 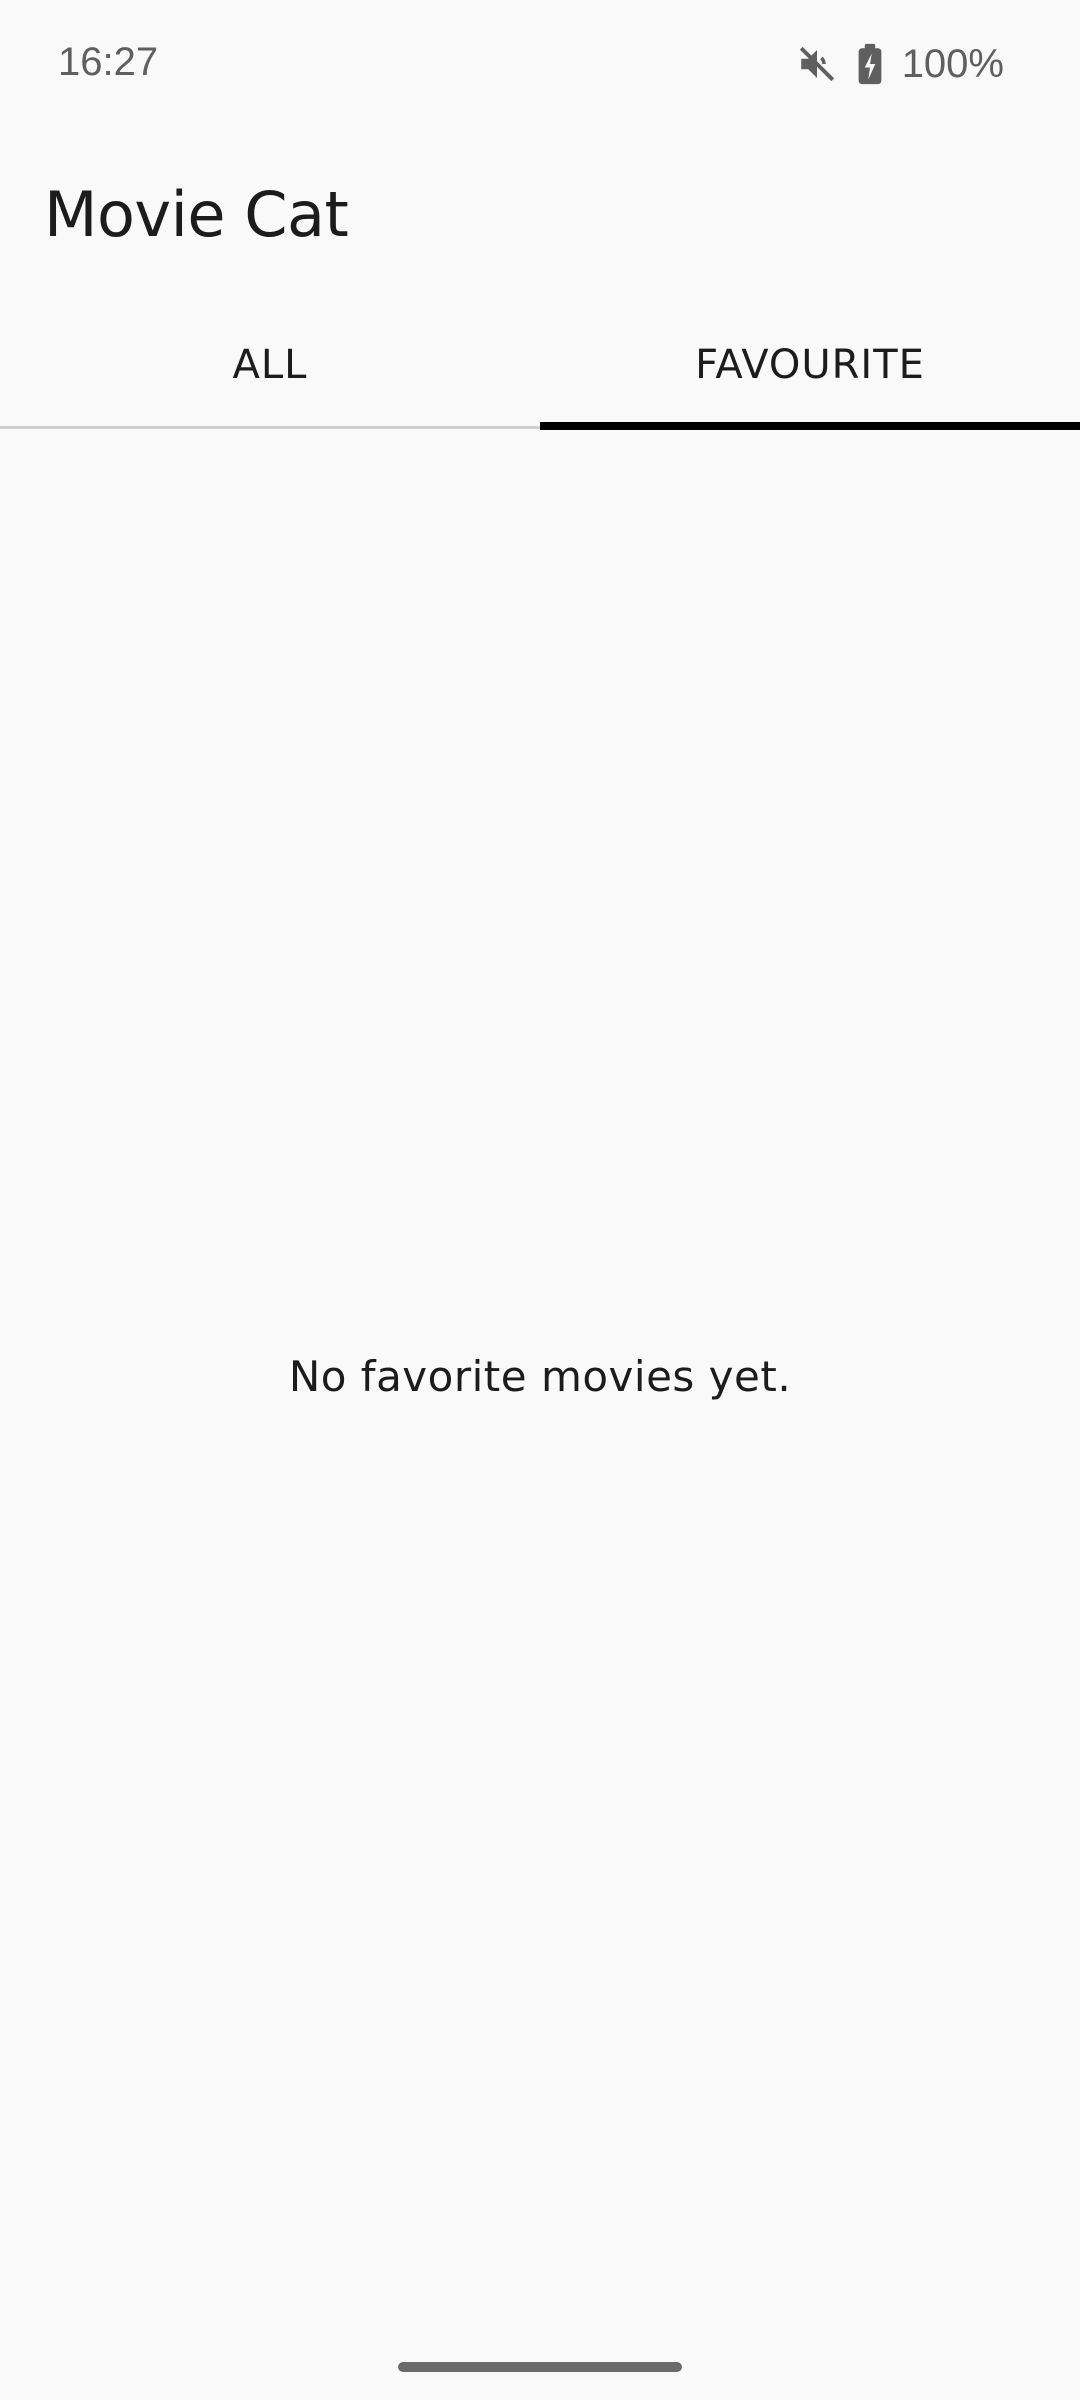 I want to click on tab-all: ALL, so click(x=270, y=365).